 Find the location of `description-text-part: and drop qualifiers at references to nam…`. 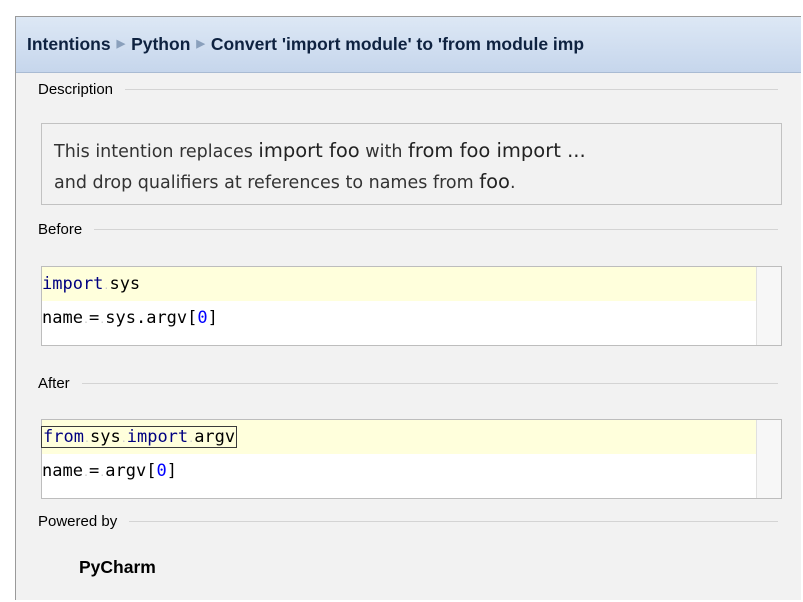

description-text-part: and drop qualifiers at references to nam… is located at coordinates (267, 183).